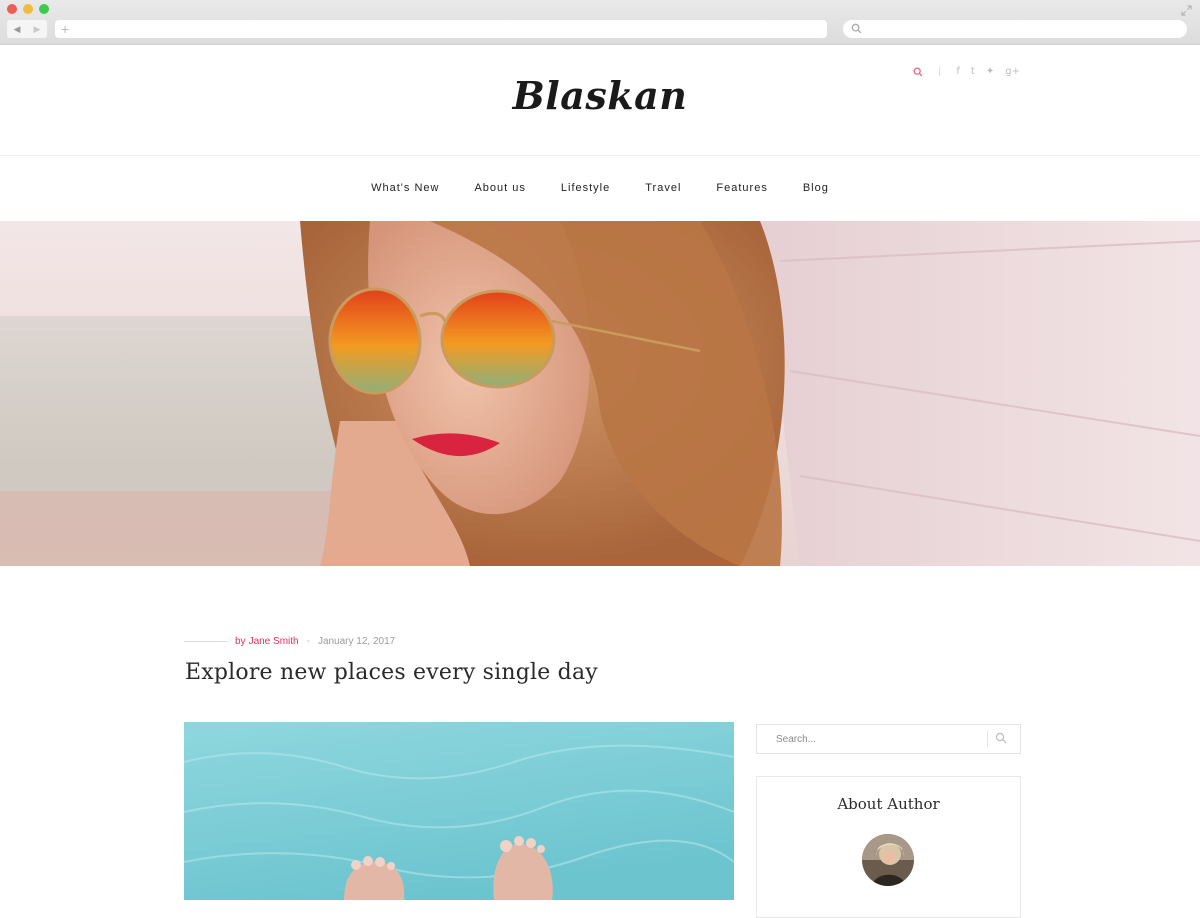 The height and width of the screenshot is (918, 1200). I want to click on site-logo: Blaskan, so click(600, 95).